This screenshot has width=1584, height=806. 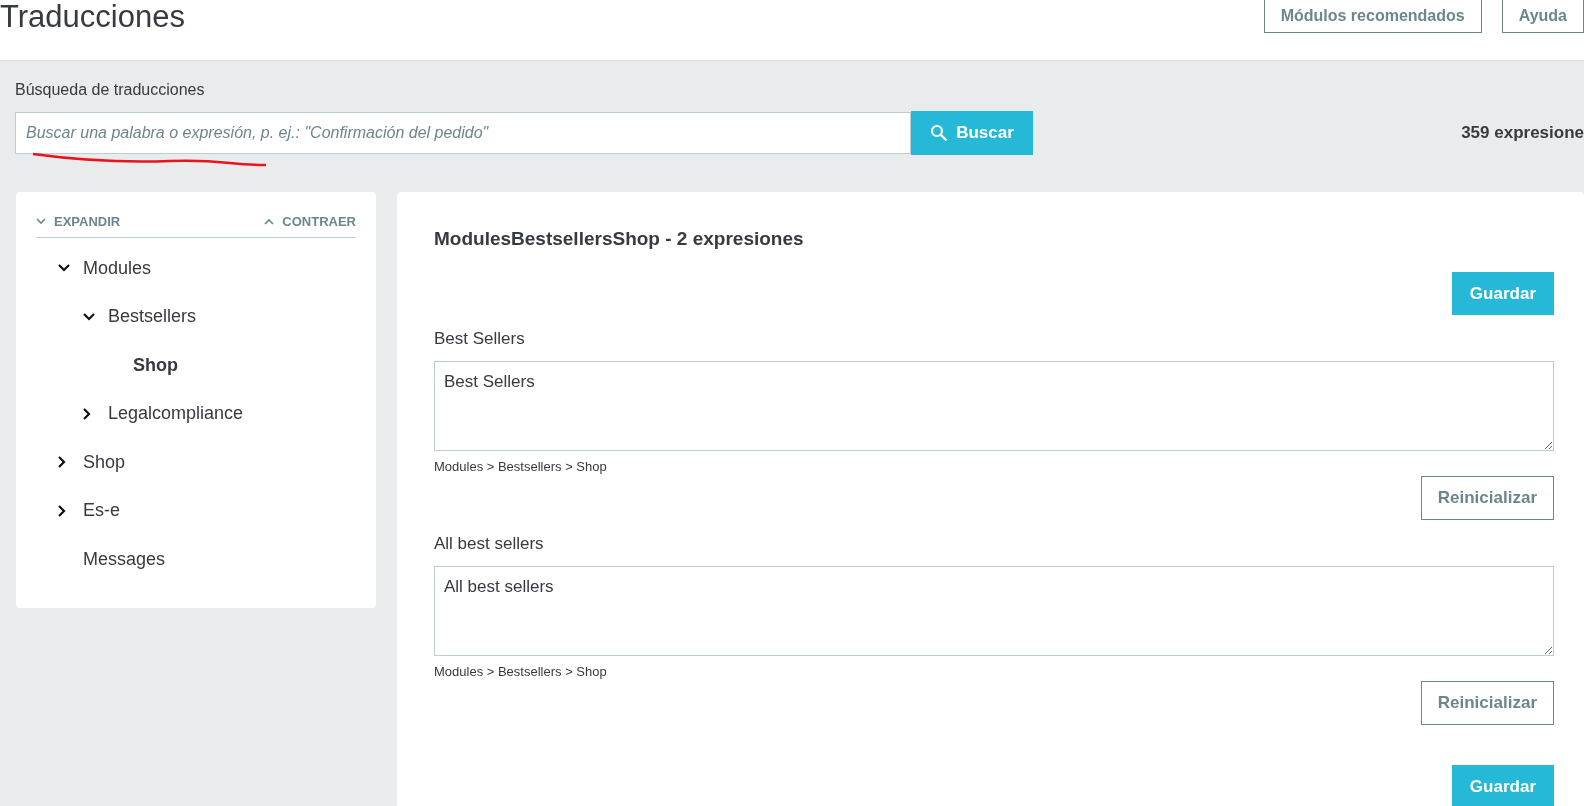 What do you see at coordinates (489, 544) in the screenshot?
I see `expression-label: All best sellers` at bounding box center [489, 544].